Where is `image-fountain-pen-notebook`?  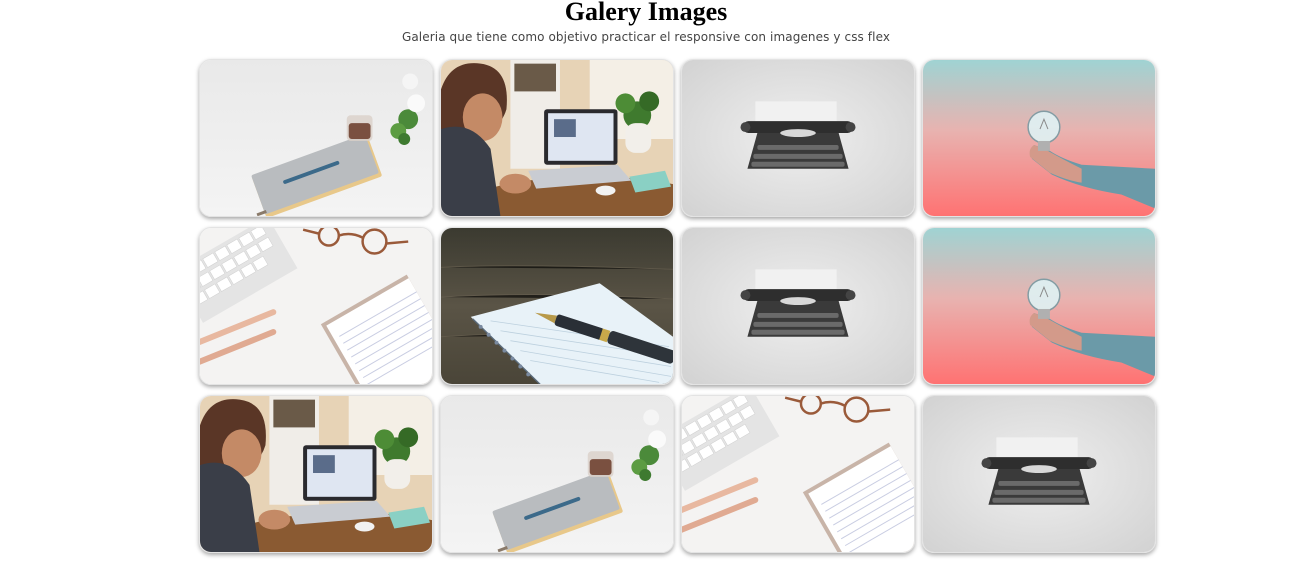
image-fountain-pen-notebook is located at coordinates (557, 306).